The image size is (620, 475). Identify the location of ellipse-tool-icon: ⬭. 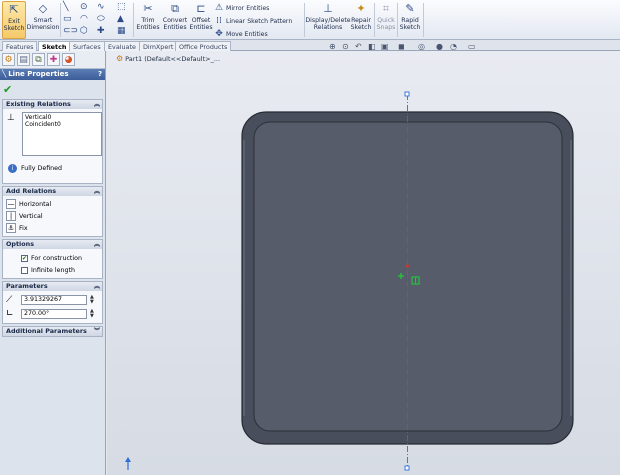
(101, 19).